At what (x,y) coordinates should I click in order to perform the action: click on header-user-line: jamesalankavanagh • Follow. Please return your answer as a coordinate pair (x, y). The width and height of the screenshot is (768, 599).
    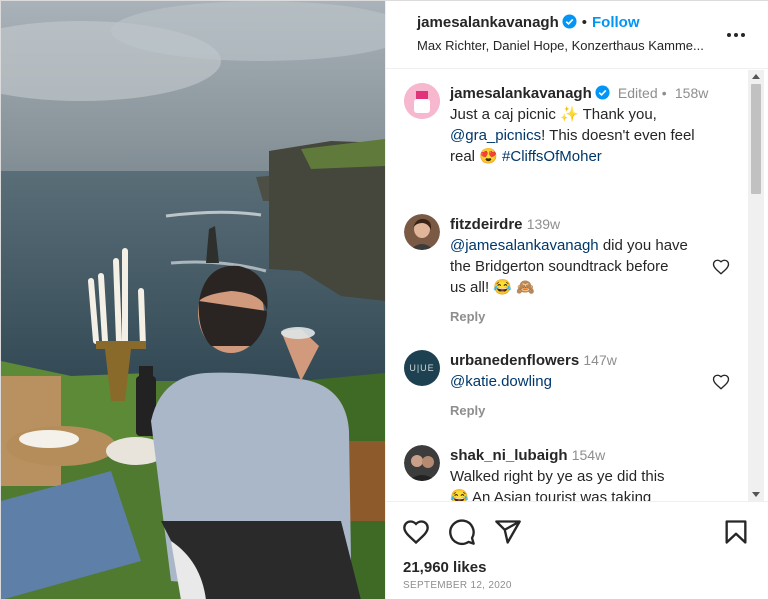
    Looking at the image, I should click on (528, 22).